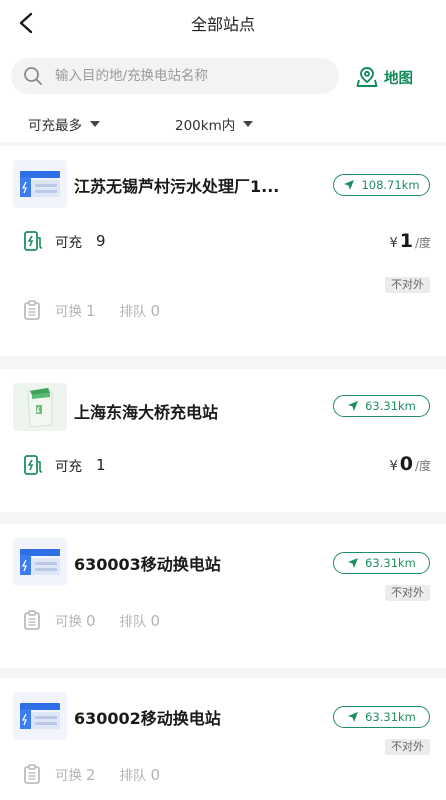 This screenshot has height=800, width=446. I want to click on swap-count: 0, so click(91, 621).